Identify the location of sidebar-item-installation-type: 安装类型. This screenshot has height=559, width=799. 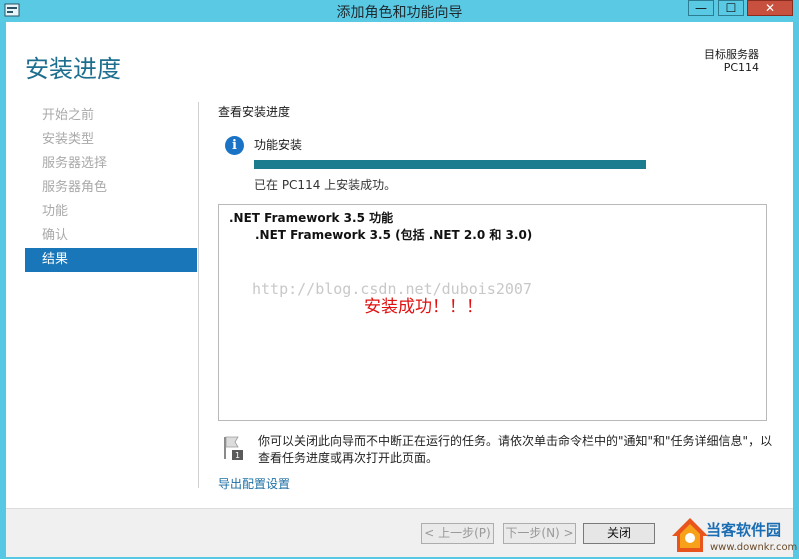
(111, 140).